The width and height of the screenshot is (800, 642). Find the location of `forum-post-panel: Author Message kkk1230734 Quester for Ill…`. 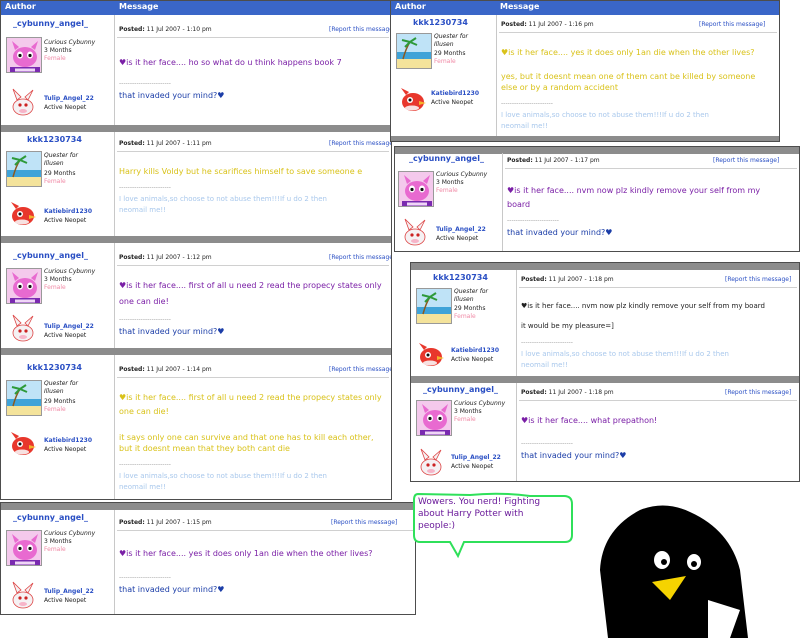

forum-post-panel: Author Message kkk1230734 Quester for Ill… is located at coordinates (585, 71).